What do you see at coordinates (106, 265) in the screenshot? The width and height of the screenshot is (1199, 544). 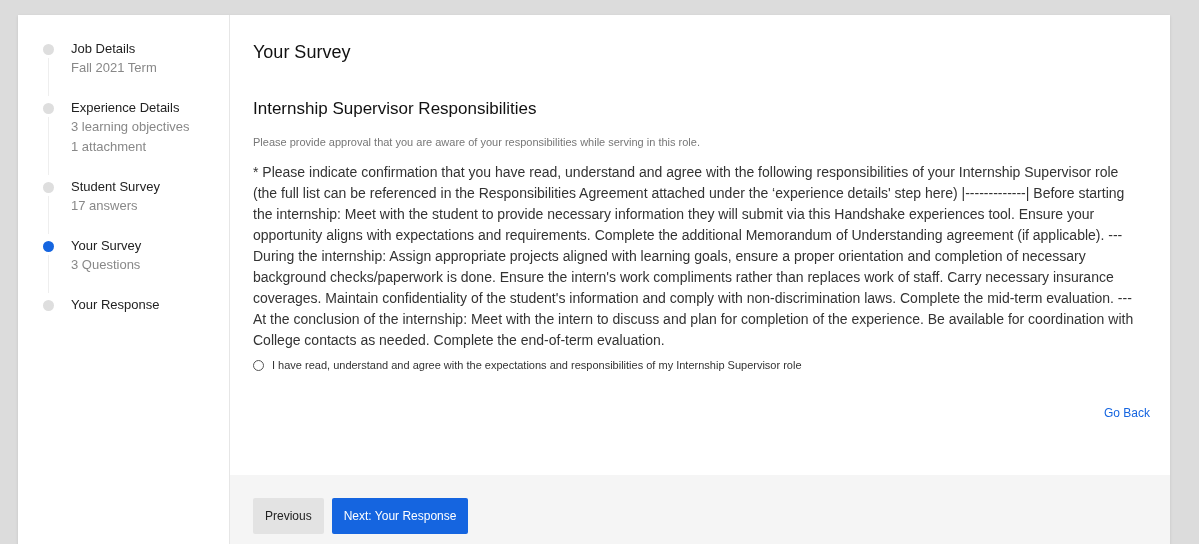 I see `step-detail: 3 Questions` at bounding box center [106, 265].